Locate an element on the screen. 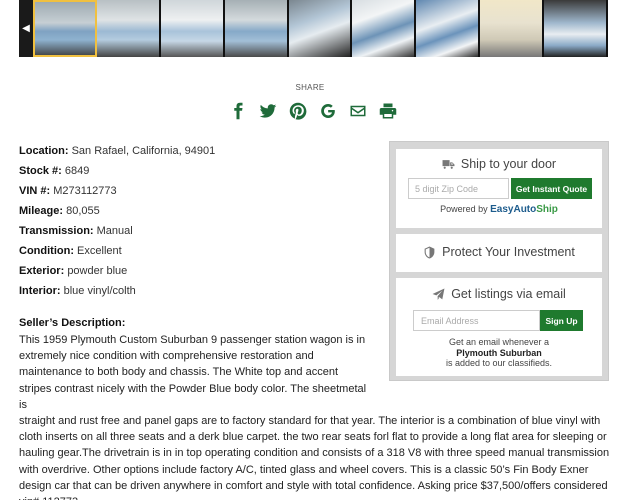 Image resolution: width=620 pixels, height=500 pixels. detail-row: Interior: blue vinyl/colth is located at coordinates (199, 291).